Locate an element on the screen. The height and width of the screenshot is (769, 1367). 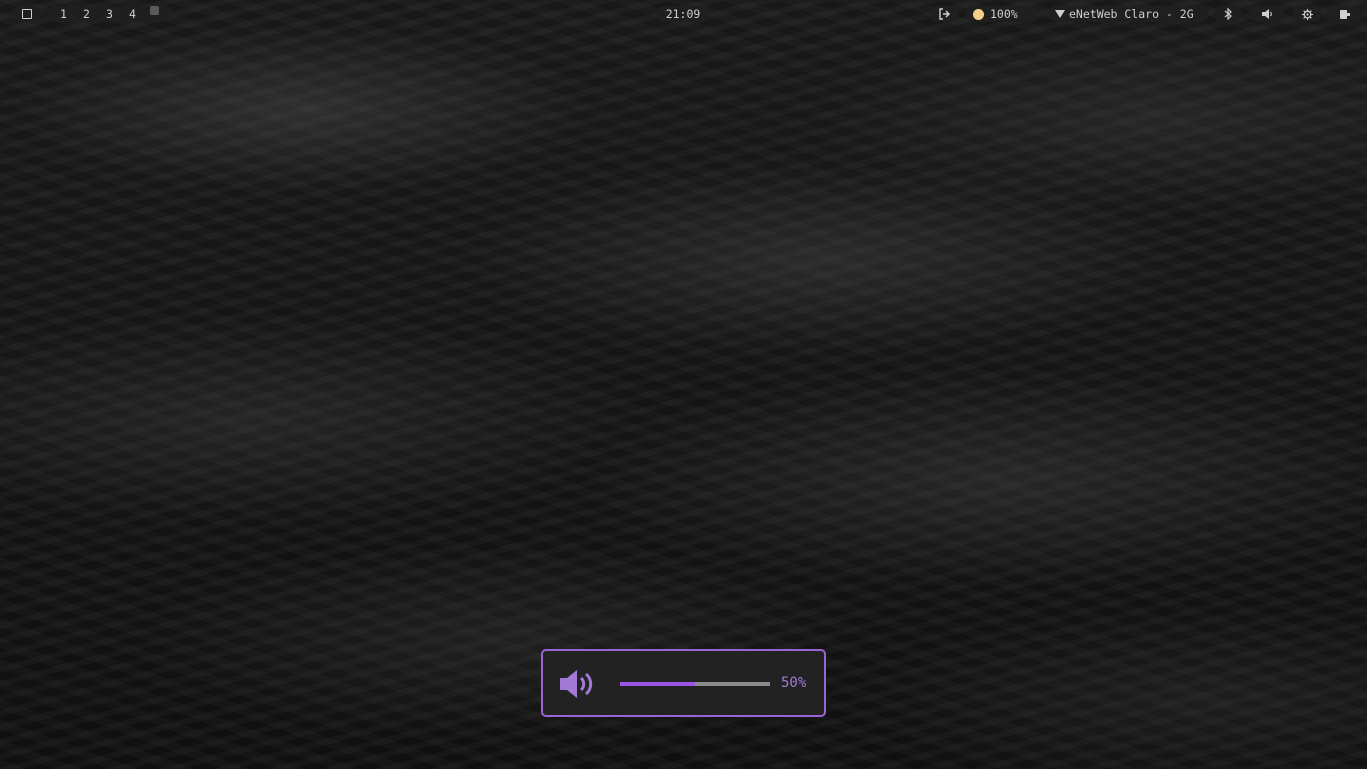
brightness-indicator: 100% is located at coordinates (1002, 14).